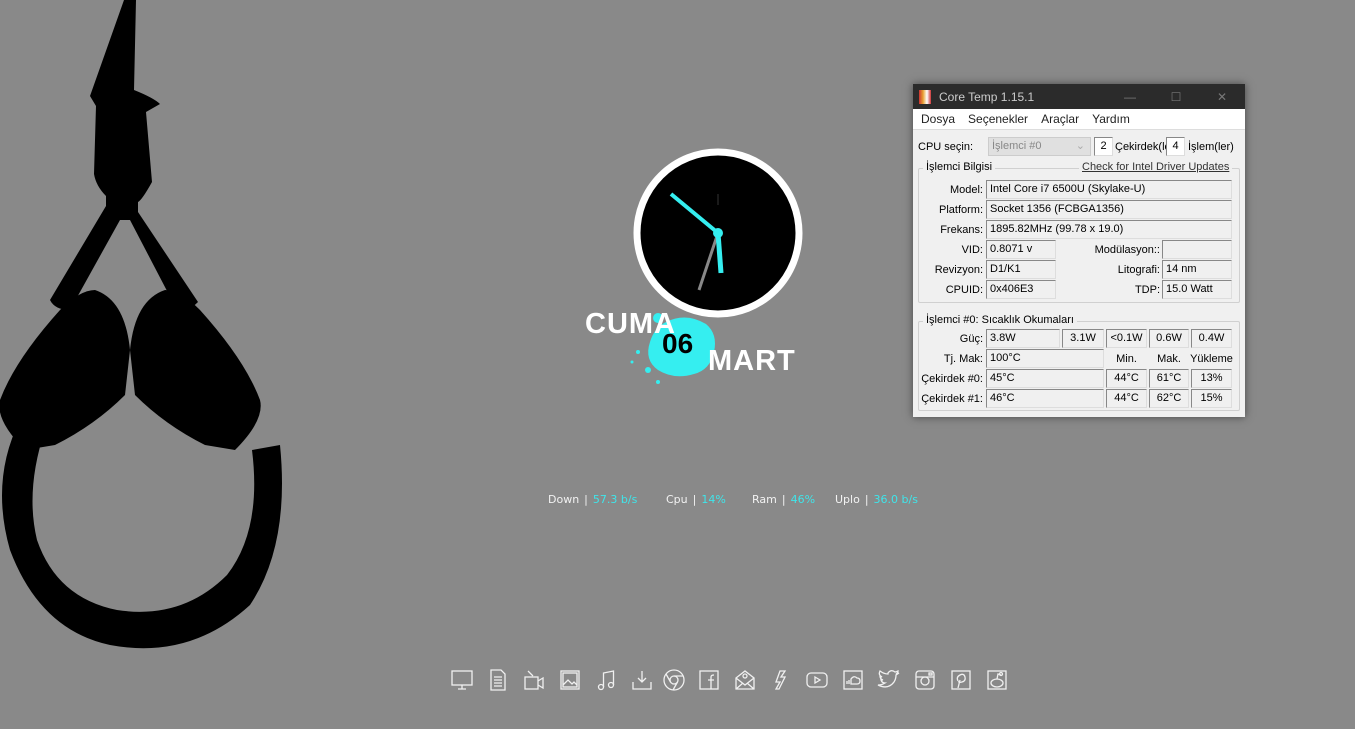 The image size is (1355, 729). I want to click on core1-max: 62°C, so click(1169, 398).